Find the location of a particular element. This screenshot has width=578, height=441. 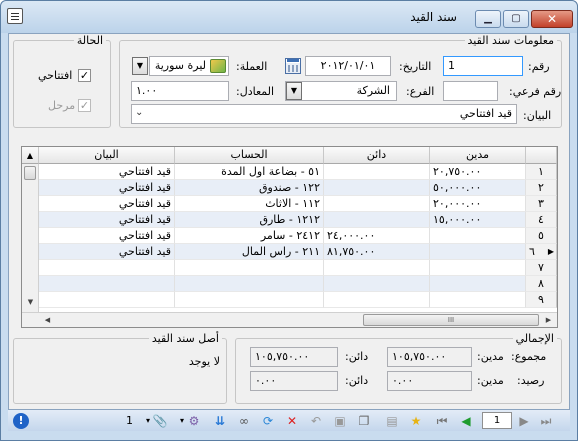

origin-value: لا يوجد is located at coordinates (204, 361).